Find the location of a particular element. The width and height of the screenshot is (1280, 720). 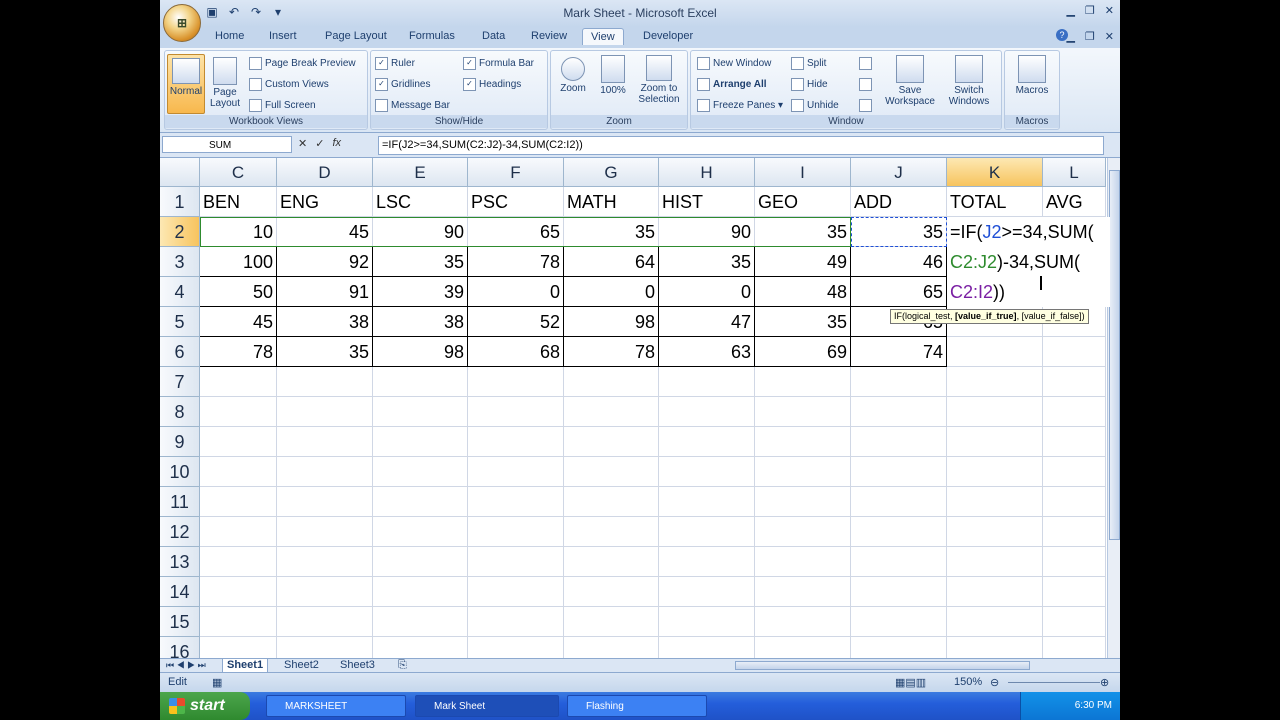

sheet-nav-icon: ⏮ ◀ ▶ ⏭ is located at coordinates (186, 665).